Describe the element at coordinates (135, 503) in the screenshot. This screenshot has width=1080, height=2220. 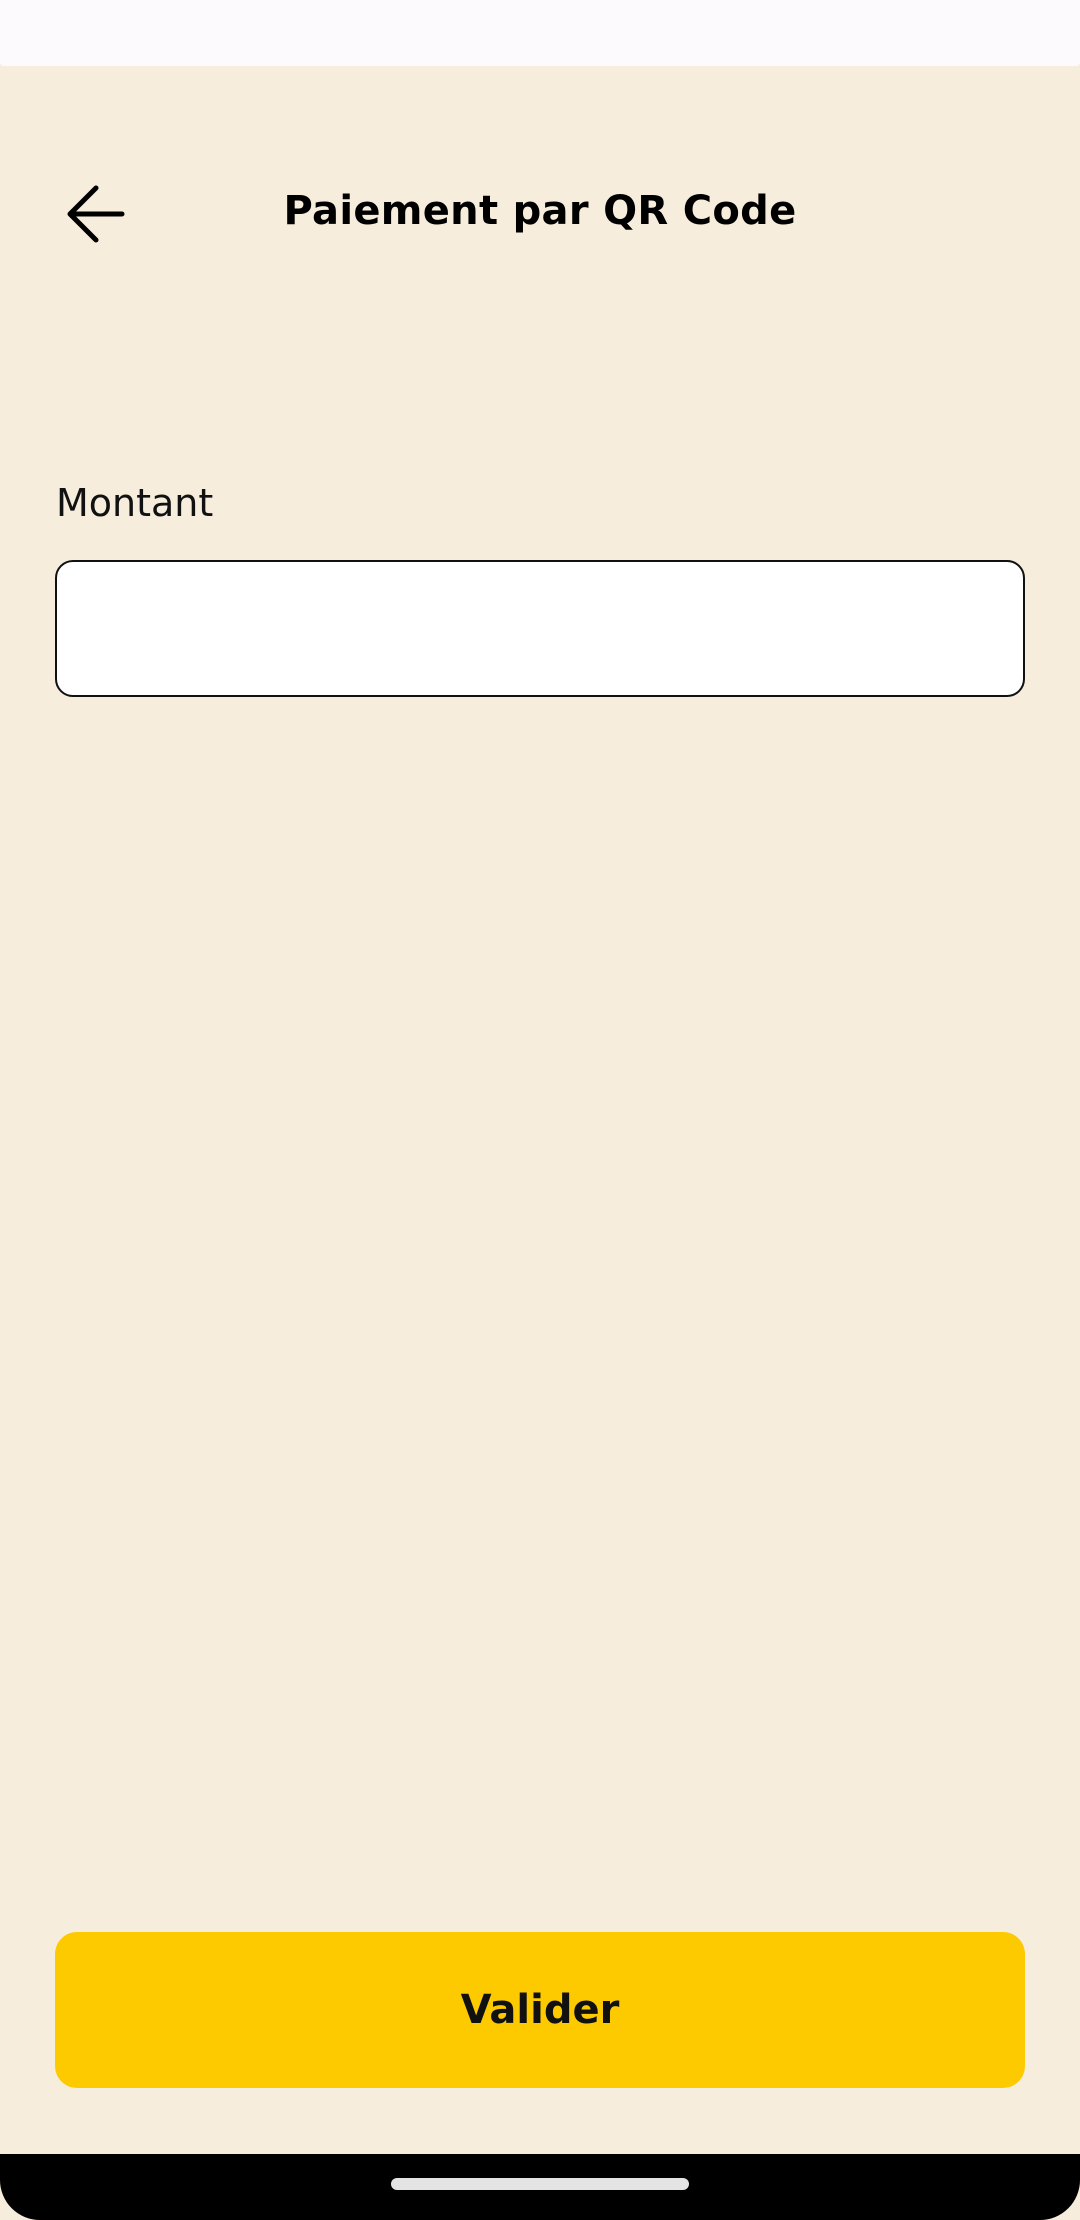
I see `amount-label: Montant` at that location.